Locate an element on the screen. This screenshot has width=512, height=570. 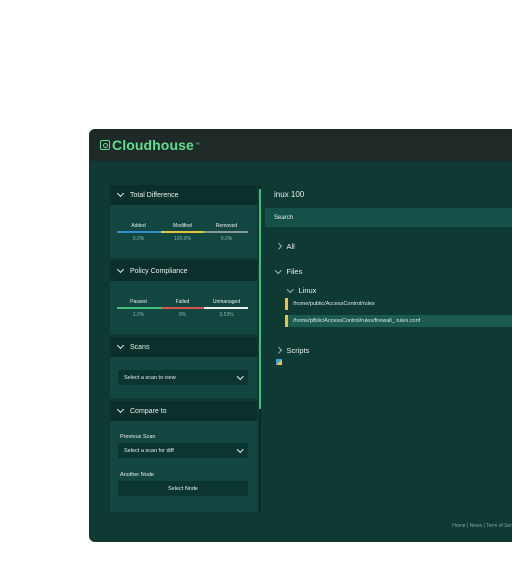
cloudhouse-logo-icon is located at coordinates (105, 145).